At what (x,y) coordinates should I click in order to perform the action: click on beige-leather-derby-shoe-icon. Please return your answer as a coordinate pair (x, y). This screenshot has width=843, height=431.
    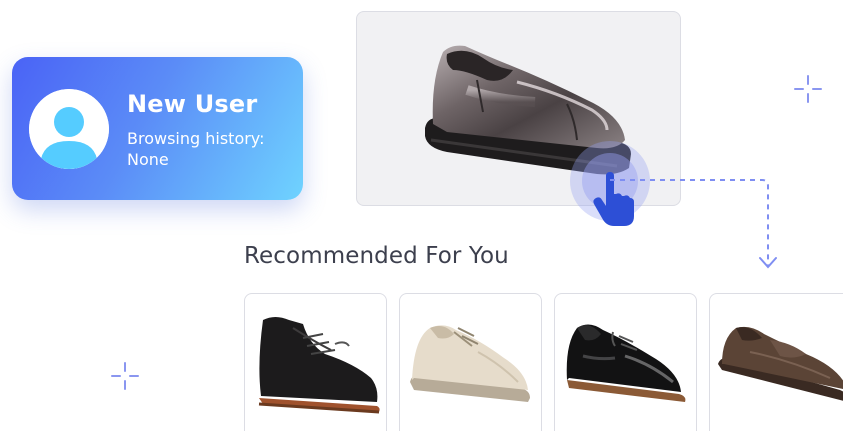
    Looking at the image, I should click on (470, 363).